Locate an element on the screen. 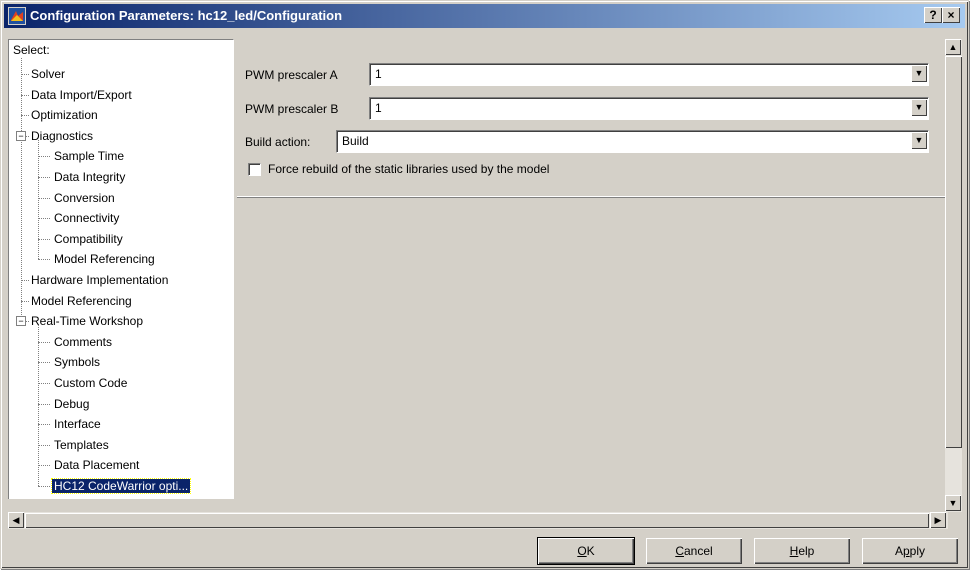 The width and height of the screenshot is (975, 575). help-label-rest: elp is located at coordinates (806, 551).